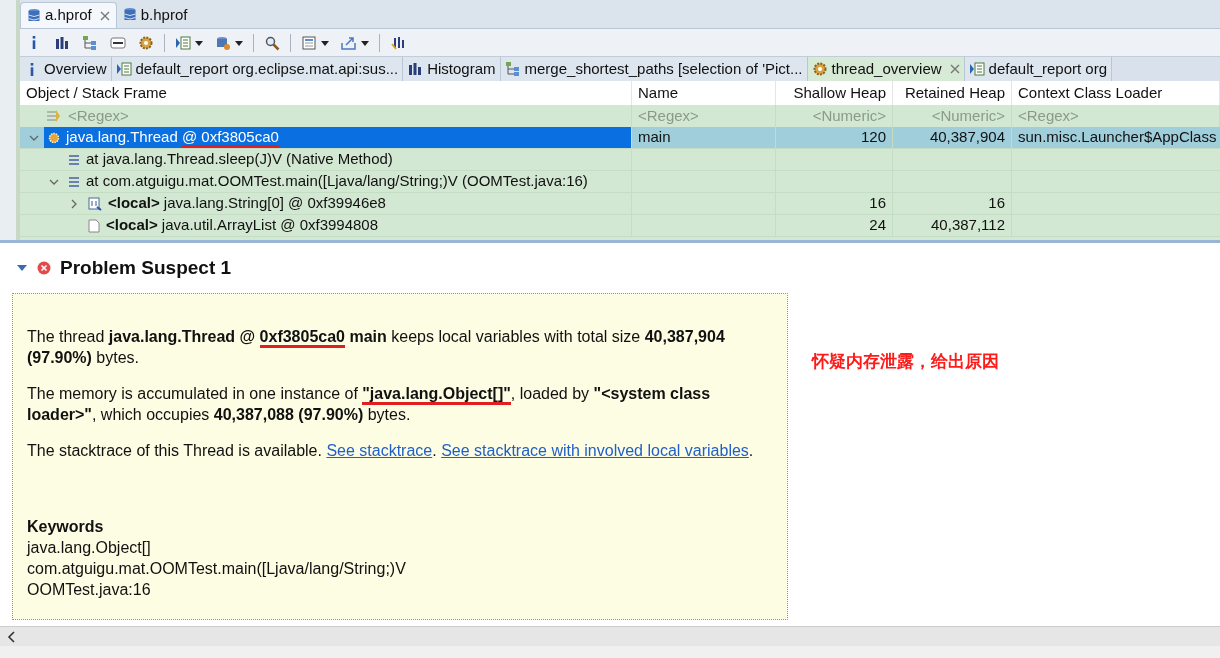 The height and width of the screenshot is (658, 1220). Describe the element at coordinates (398, 42) in the screenshot. I see `pin-icon` at that location.